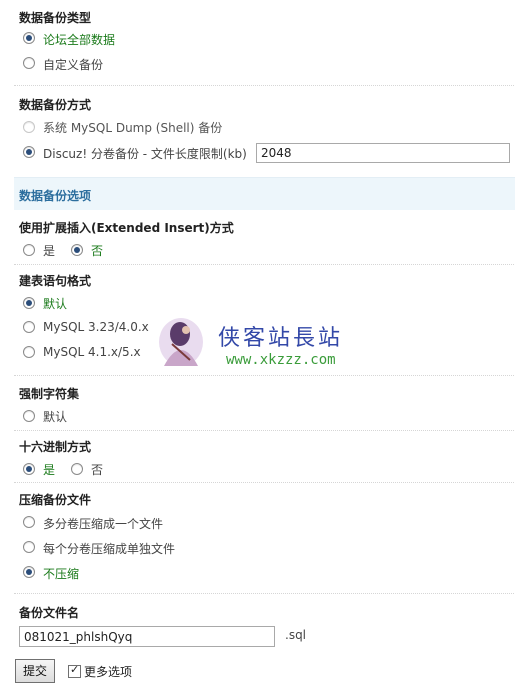 The image size is (515, 690). Describe the element at coordinates (29, 327) in the screenshot. I see `create-table-radio-mysql323` at that location.